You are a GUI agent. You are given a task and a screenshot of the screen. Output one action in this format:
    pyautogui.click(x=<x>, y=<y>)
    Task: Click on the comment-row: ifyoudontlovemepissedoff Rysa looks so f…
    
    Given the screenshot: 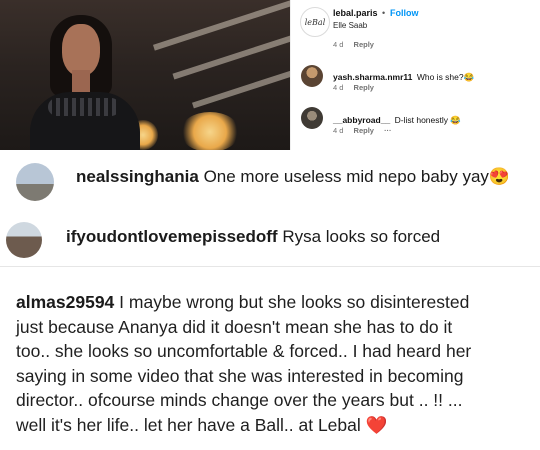 What is the action you would take?
    pyautogui.click(x=270, y=238)
    